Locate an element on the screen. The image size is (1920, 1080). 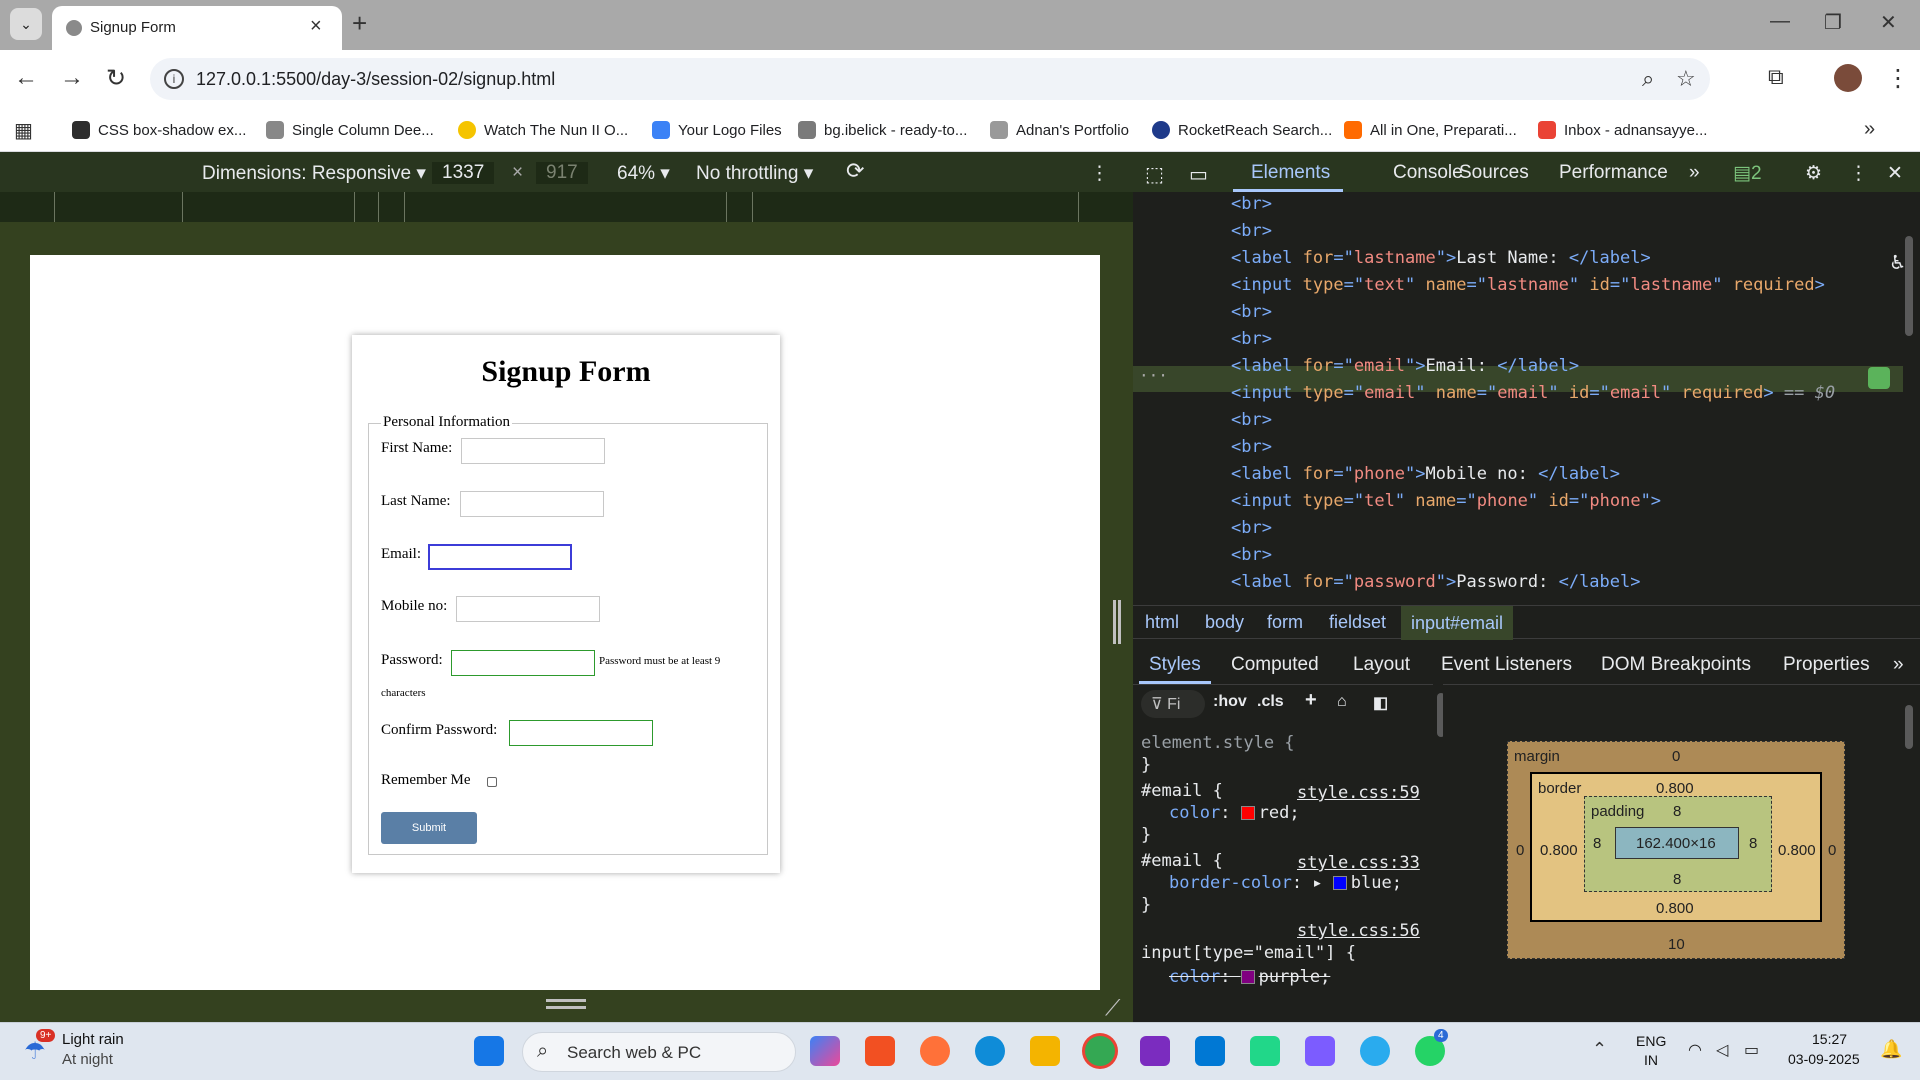
firefox-icon is located at coordinates (935, 1051).